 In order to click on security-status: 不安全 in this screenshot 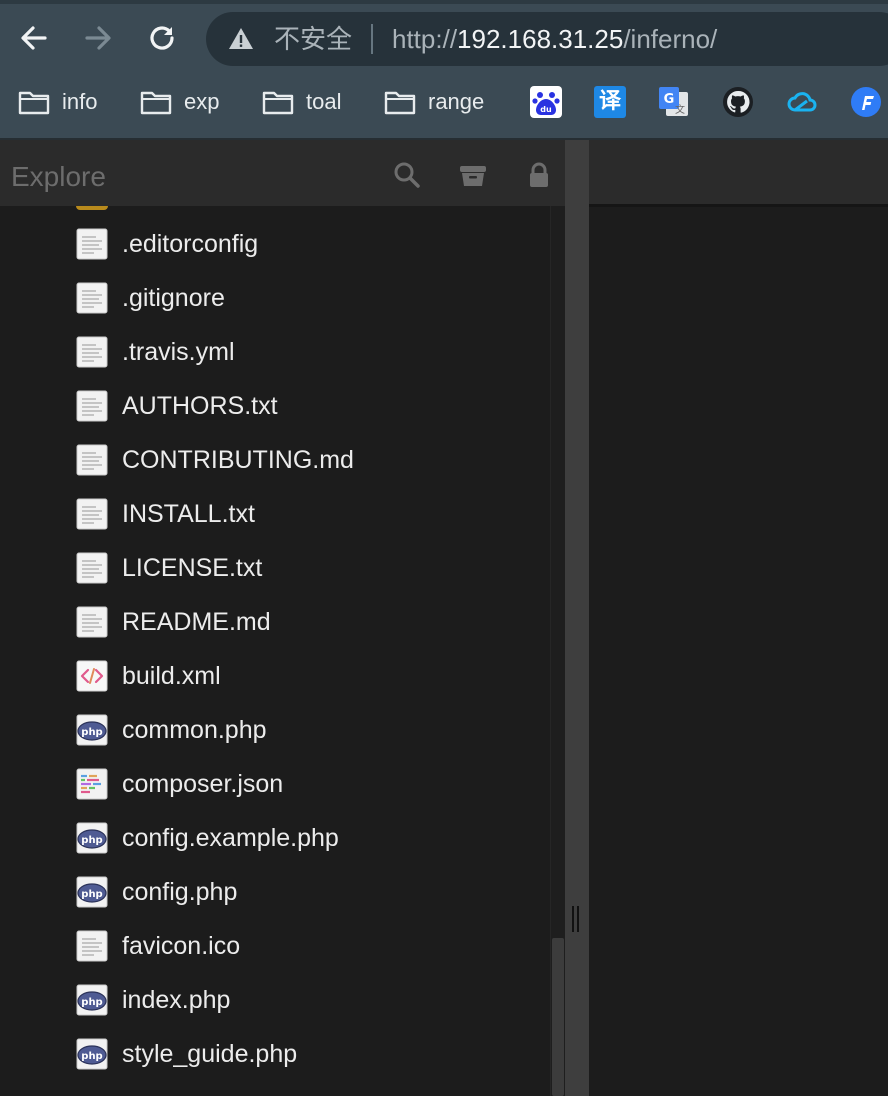, I will do `click(313, 39)`.